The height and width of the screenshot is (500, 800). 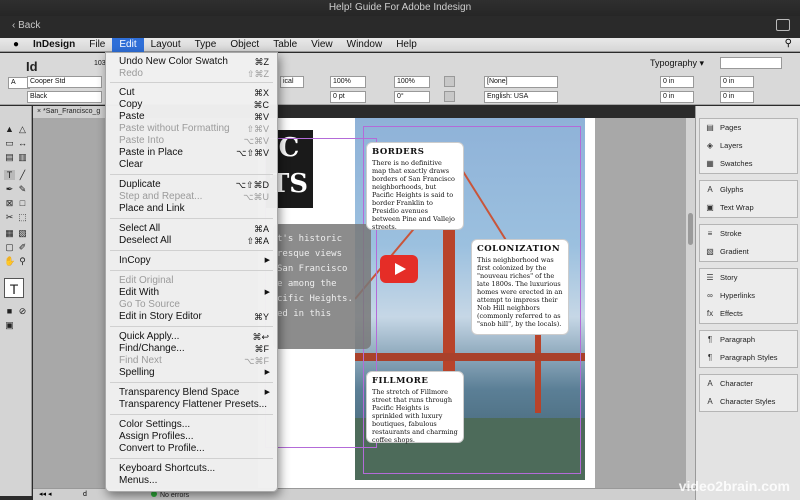 I want to click on menu-object: Object, so click(x=244, y=45).